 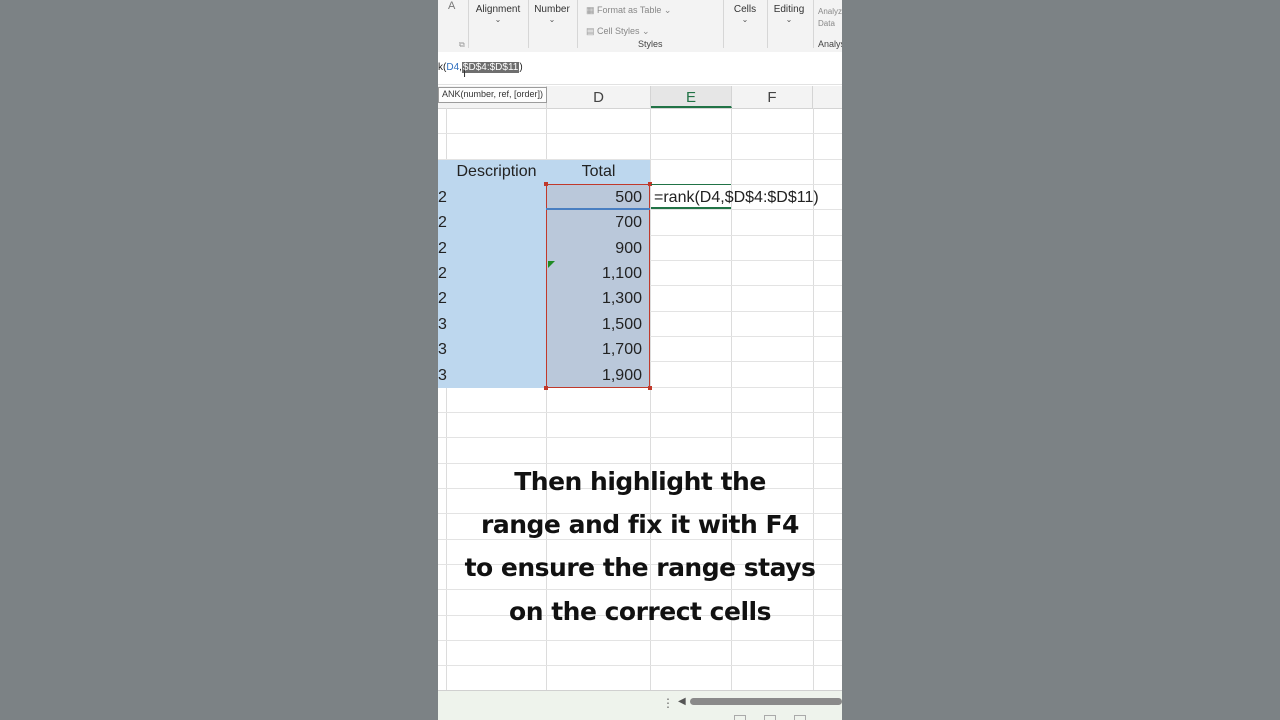 I want to click on alignment-group: Alignment ⌄, so click(x=498, y=14).